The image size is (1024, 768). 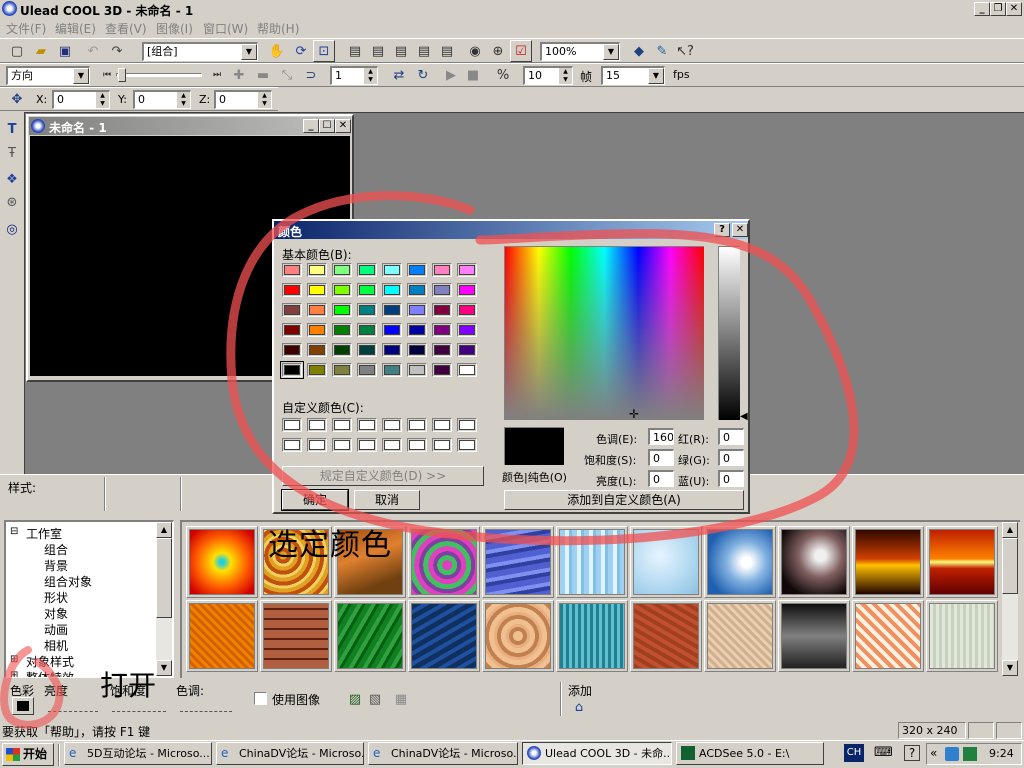 What do you see at coordinates (117, 51) in the screenshot?
I see `redo-icon: ↷` at bounding box center [117, 51].